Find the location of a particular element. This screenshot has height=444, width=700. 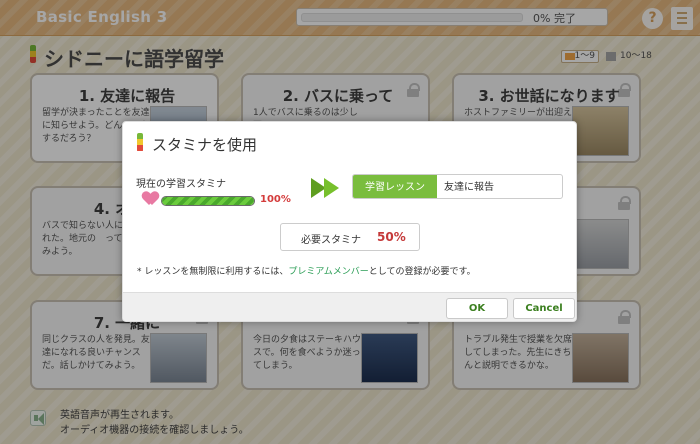

dialog-title: スタミナを使用 is located at coordinates (205, 145).